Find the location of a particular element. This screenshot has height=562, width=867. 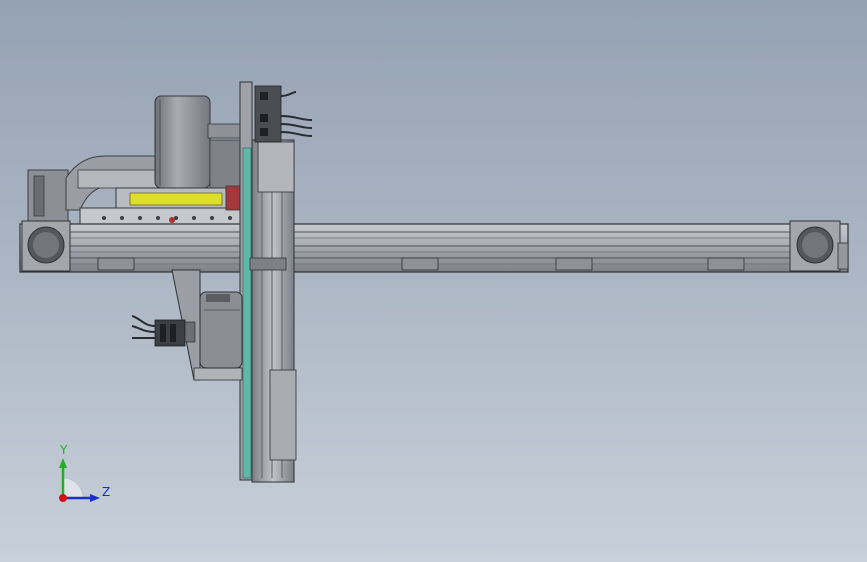

triad-origin is located at coordinates (63, 498).